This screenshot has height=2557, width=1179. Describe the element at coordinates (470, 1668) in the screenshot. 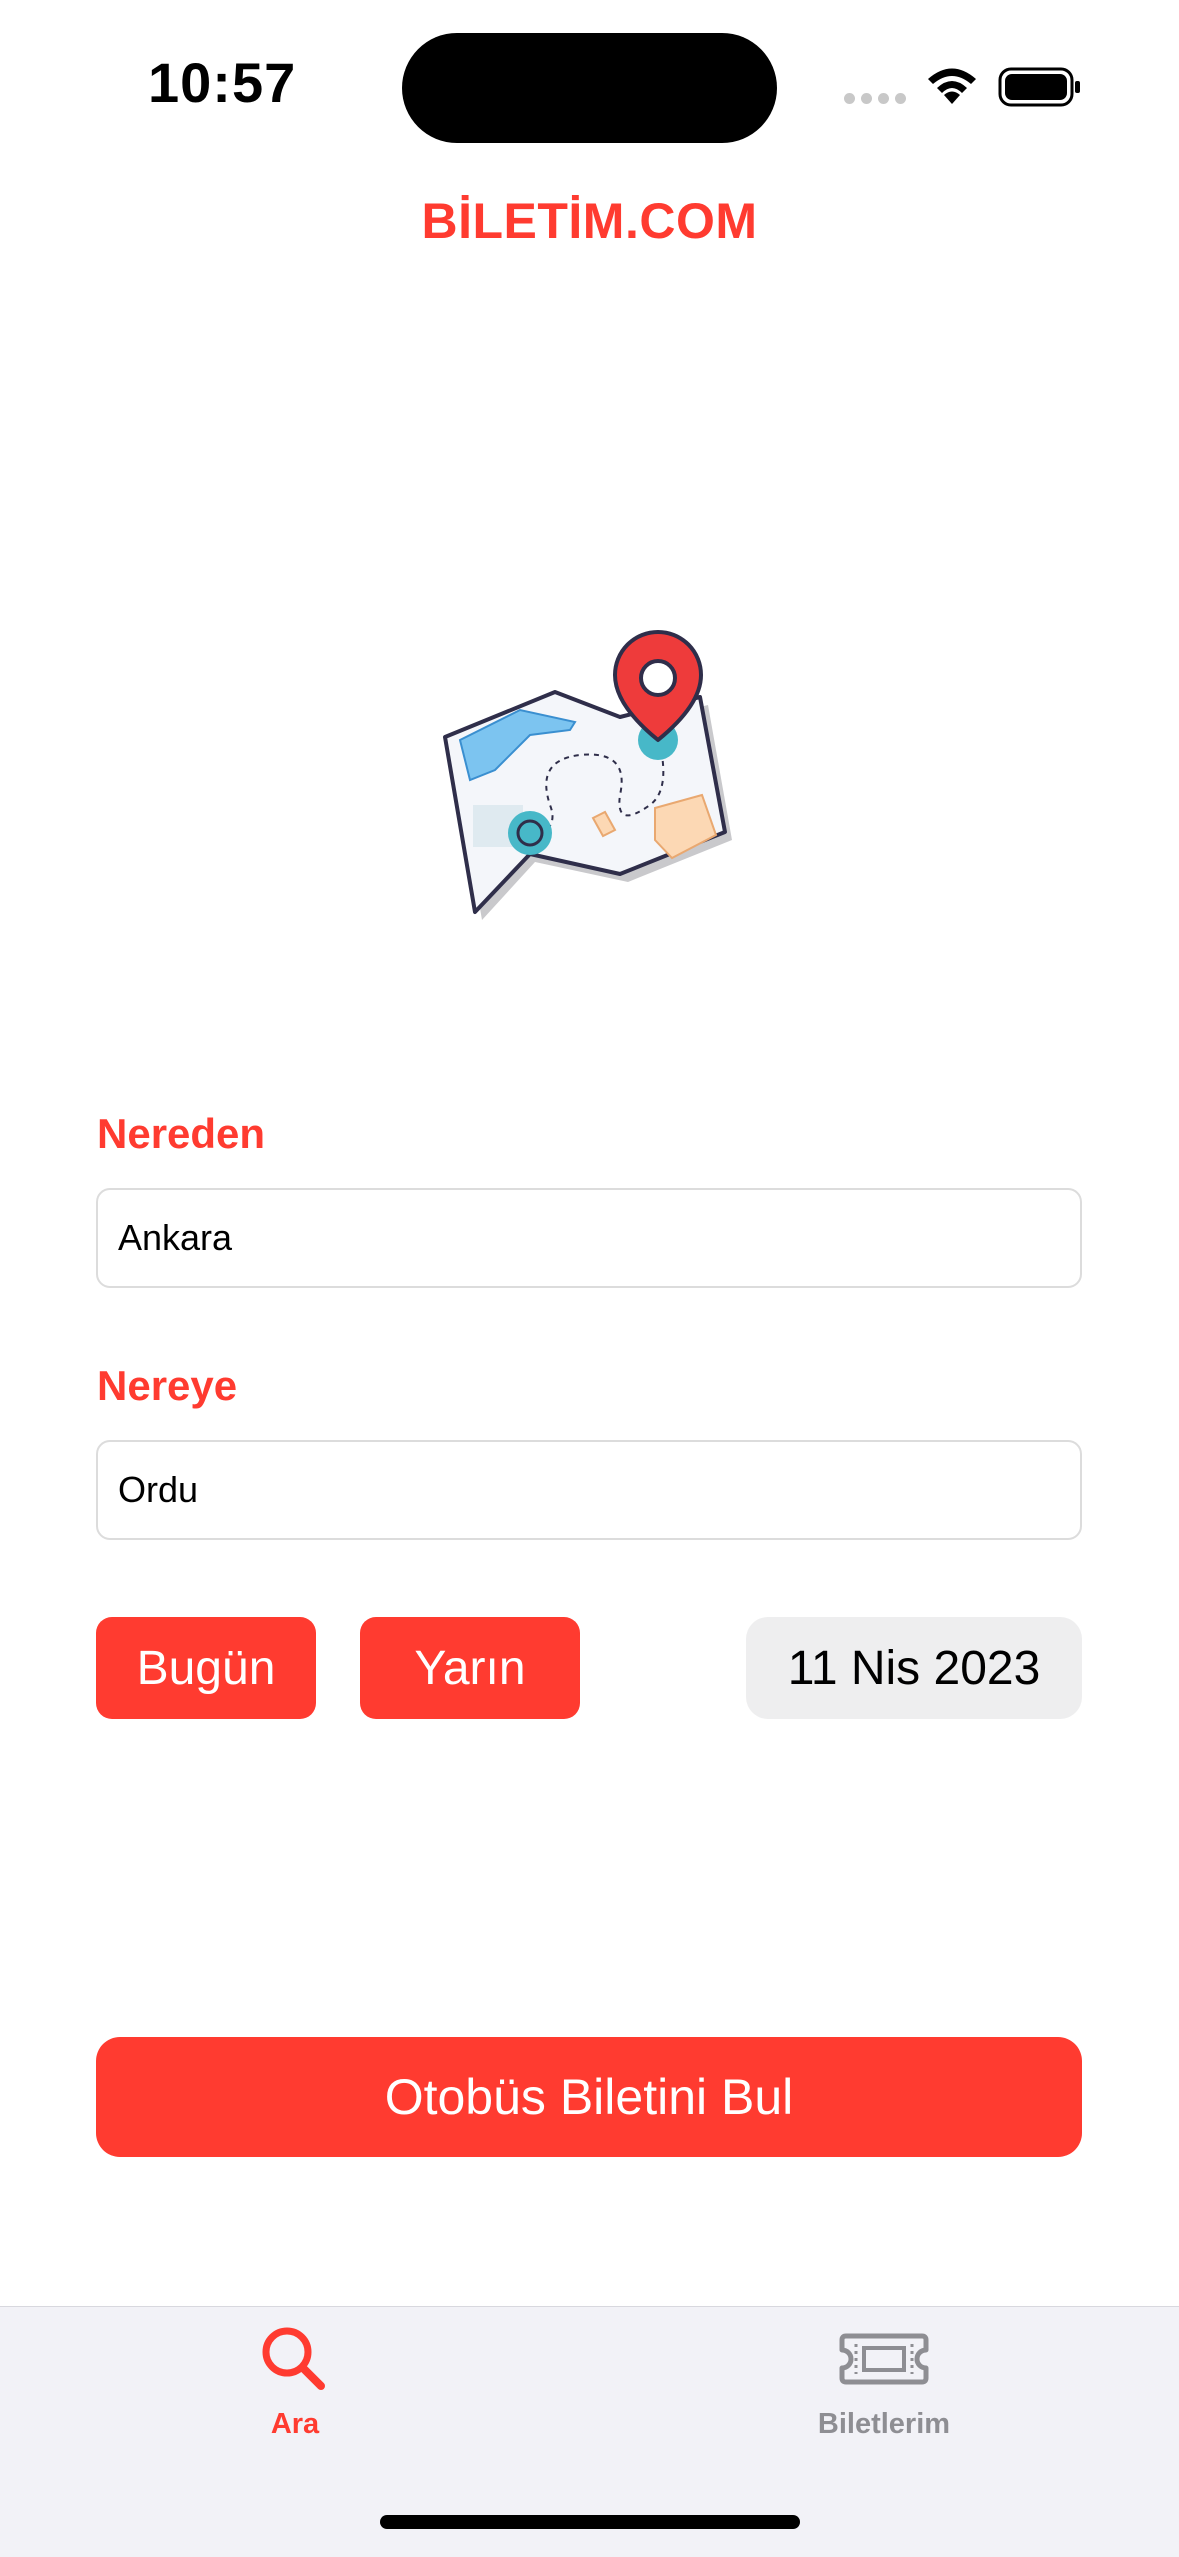

I see `tomorrow-button: Yarın` at that location.